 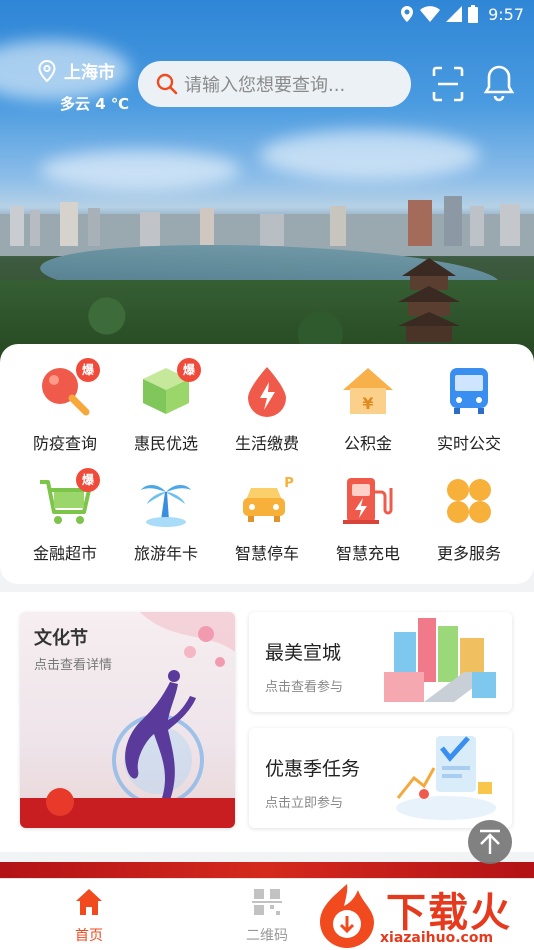 What do you see at coordinates (64, 553) in the screenshot?
I see `service-label: 金融超市` at bounding box center [64, 553].